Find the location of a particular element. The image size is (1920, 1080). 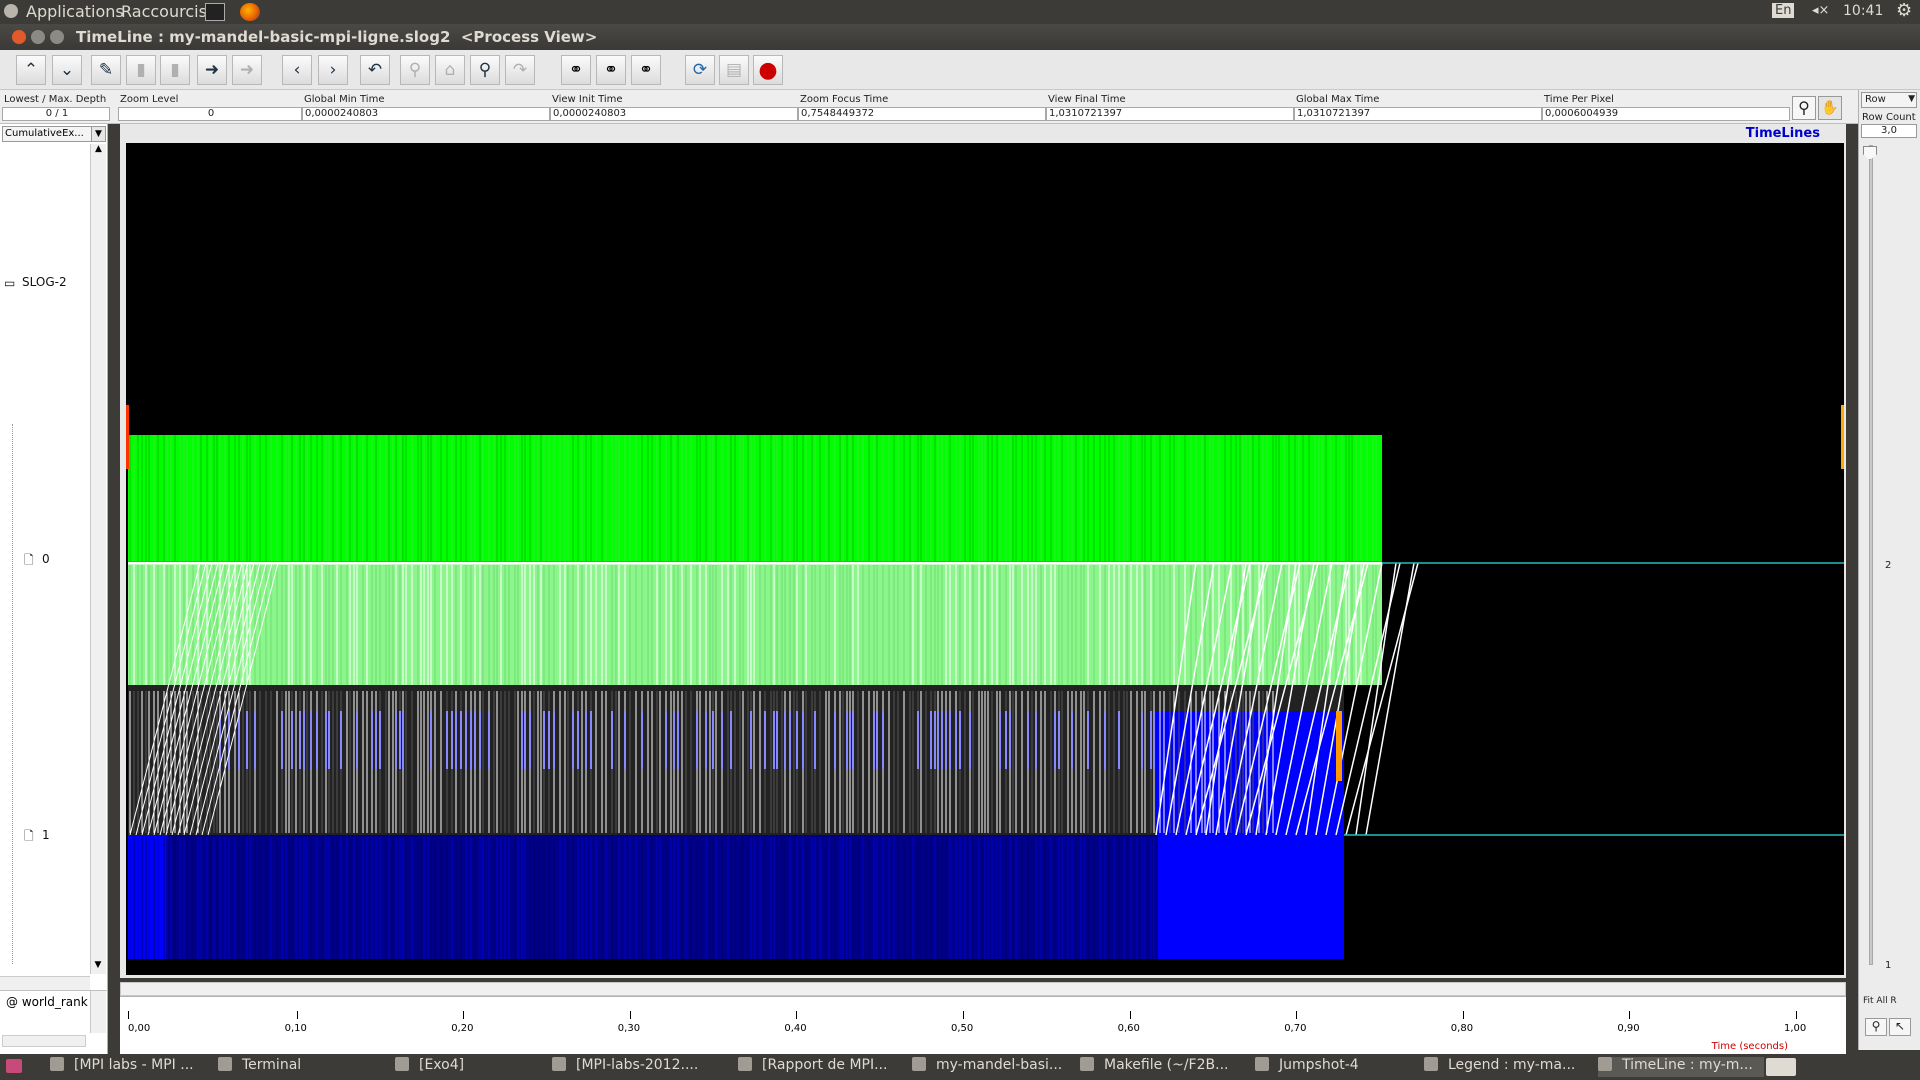

time-tick-label: 0,30 is located at coordinates (629, 1028).